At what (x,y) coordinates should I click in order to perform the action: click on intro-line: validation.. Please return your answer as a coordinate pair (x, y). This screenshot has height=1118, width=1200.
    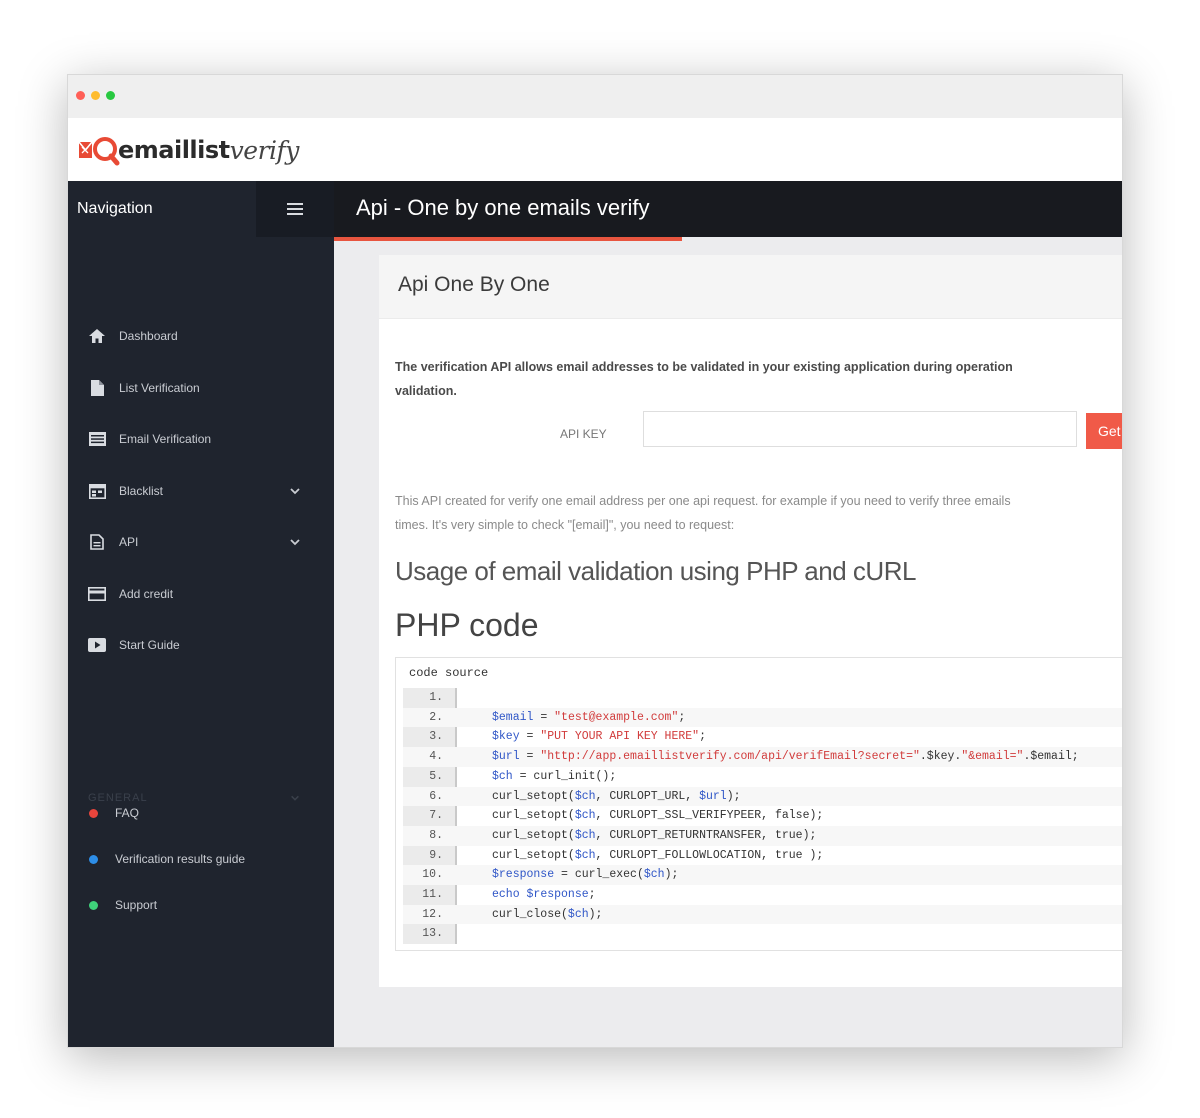
    Looking at the image, I should click on (426, 391).